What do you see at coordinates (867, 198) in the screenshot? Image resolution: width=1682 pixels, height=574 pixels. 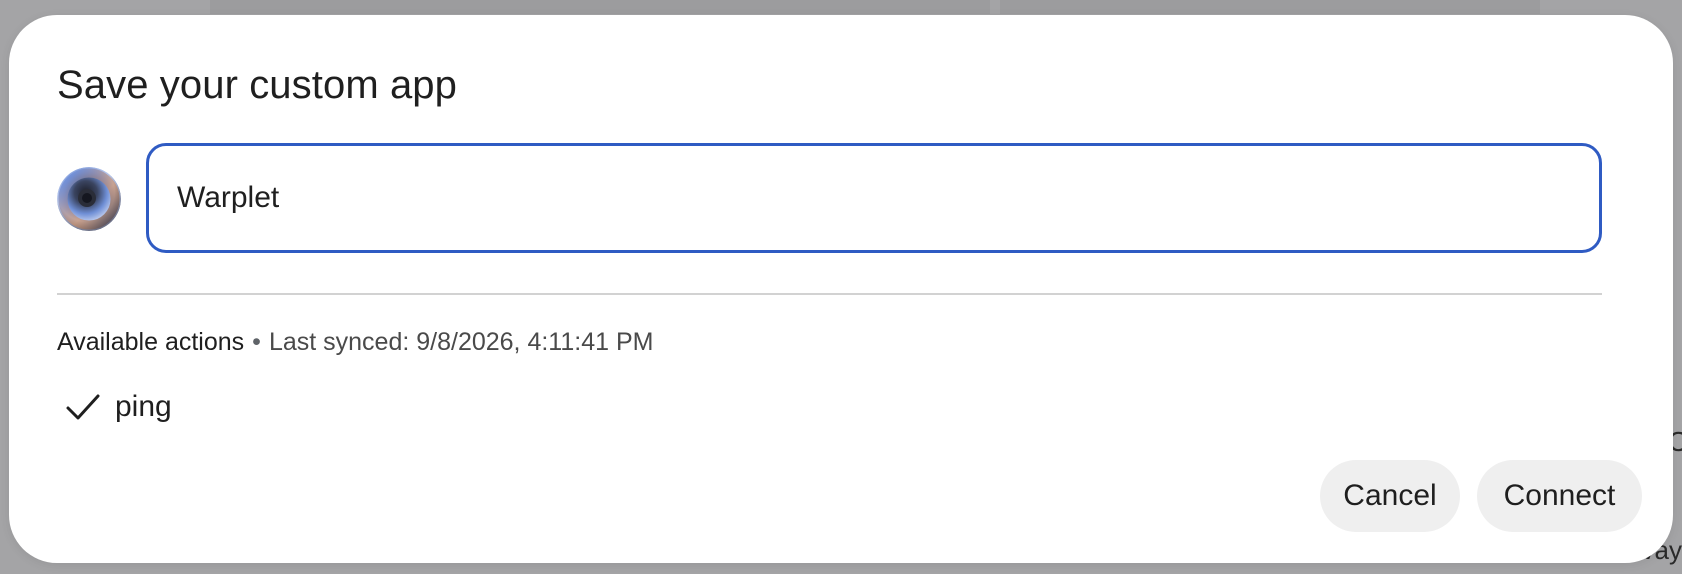 I see `app-name-input` at bounding box center [867, 198].